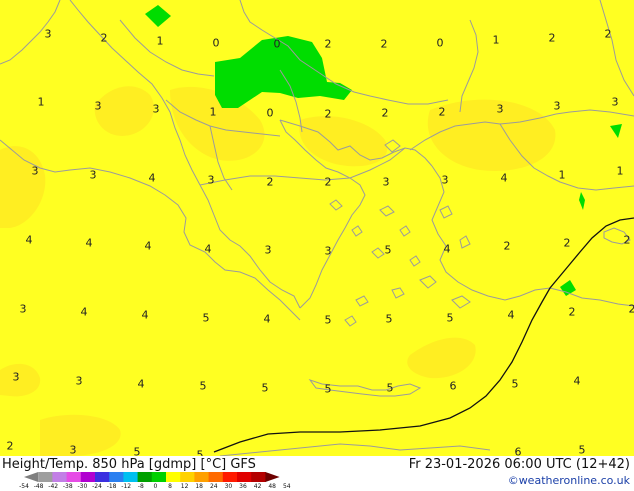 The image size is (634, 491). Describe the element at coordinates (82, 486) in the screenshot. I see `color-scale-tick-label: -30` at that location.